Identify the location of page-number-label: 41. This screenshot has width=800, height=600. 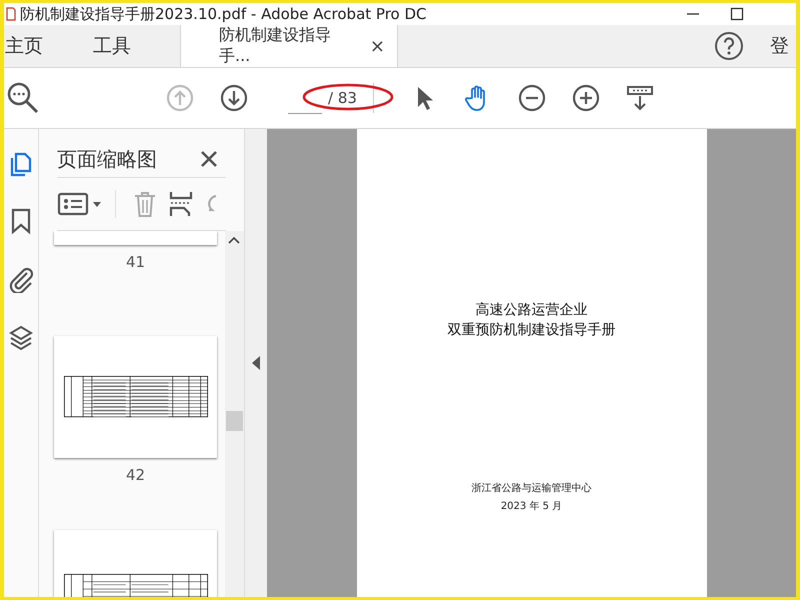
(135, 262).